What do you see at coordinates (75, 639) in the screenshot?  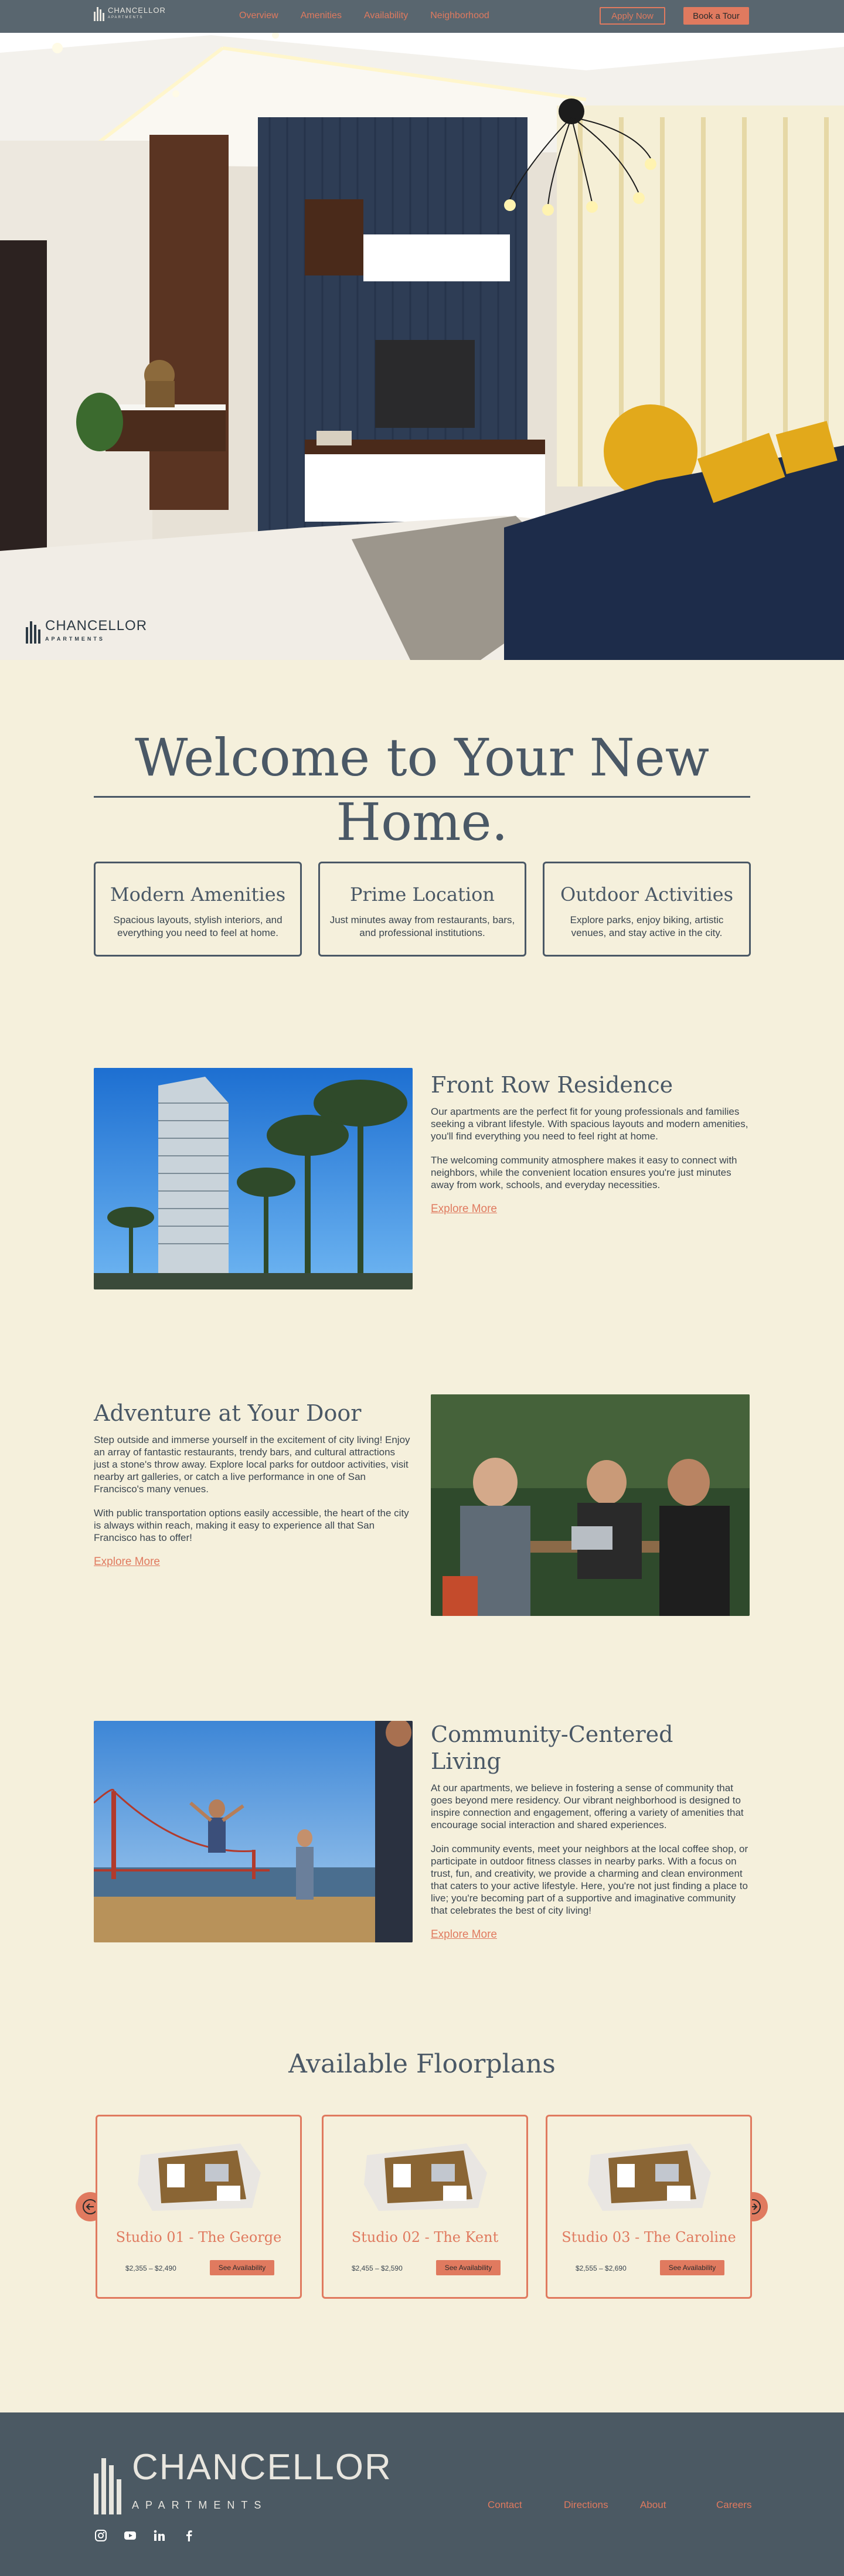 I see `hero-logo-sub: APARTMENTS` at bounding box center [75, 639].